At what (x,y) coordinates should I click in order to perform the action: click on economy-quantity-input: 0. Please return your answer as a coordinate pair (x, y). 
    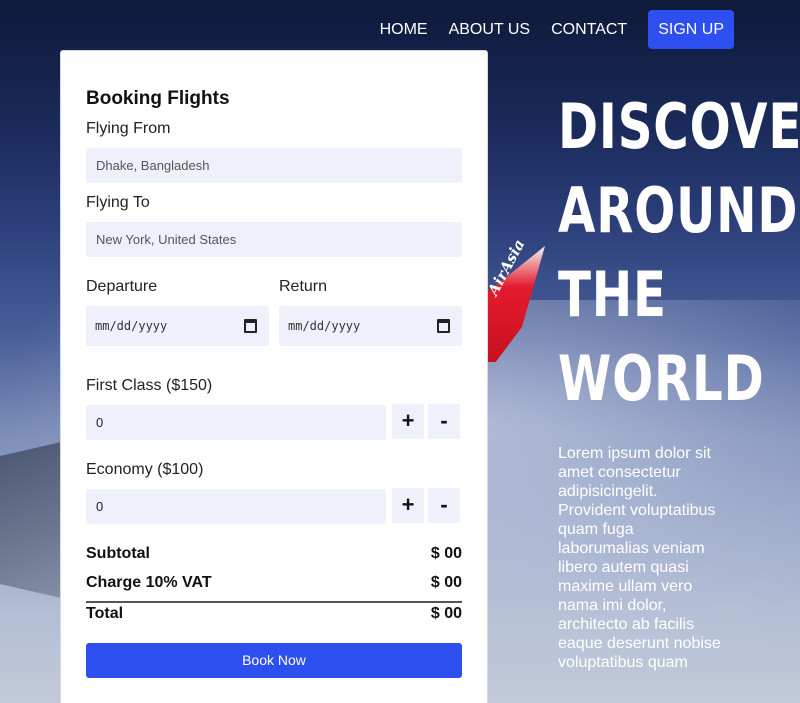
    Looking at the image, I should click on (236, 506).